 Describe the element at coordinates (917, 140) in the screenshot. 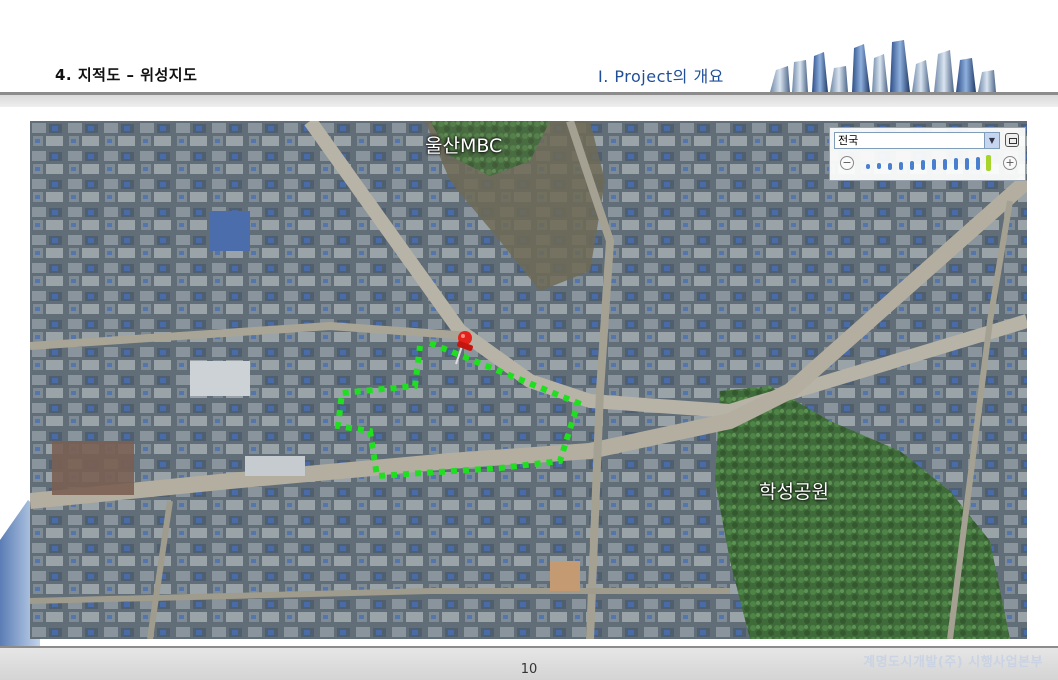

I see `region-select: 전국 ▼` at that location.